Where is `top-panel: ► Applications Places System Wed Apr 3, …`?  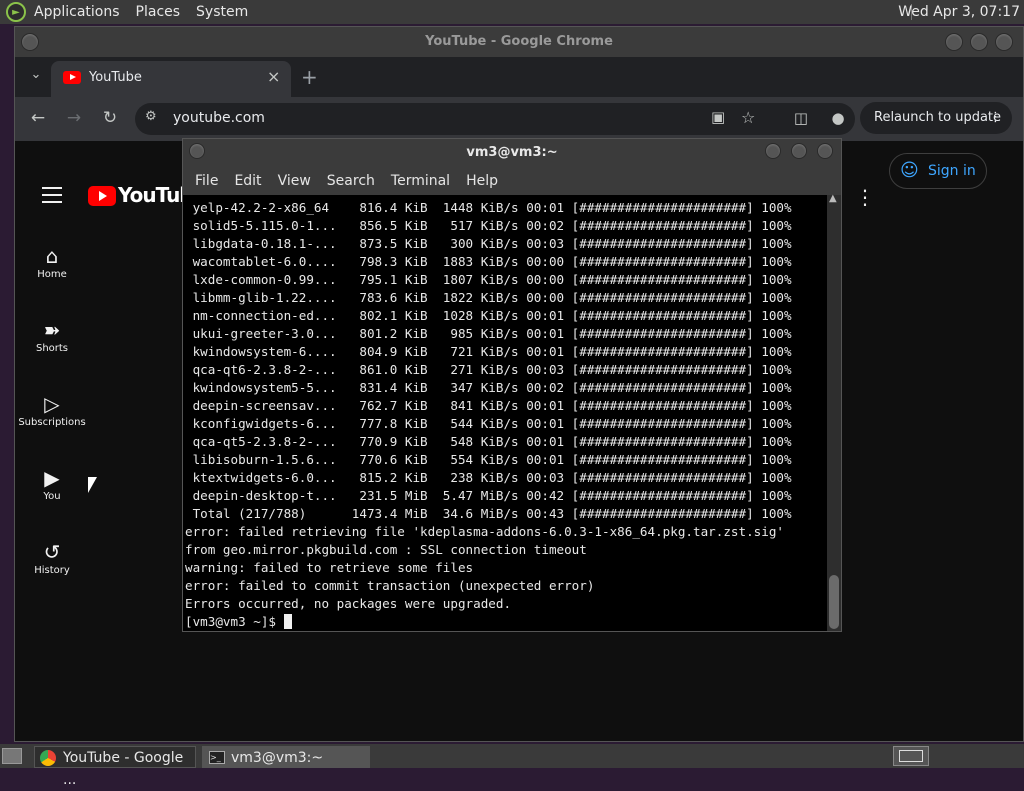
top-panel: ► Applications Places System Wed Apr 3, … is located at coordinates (512, 12).